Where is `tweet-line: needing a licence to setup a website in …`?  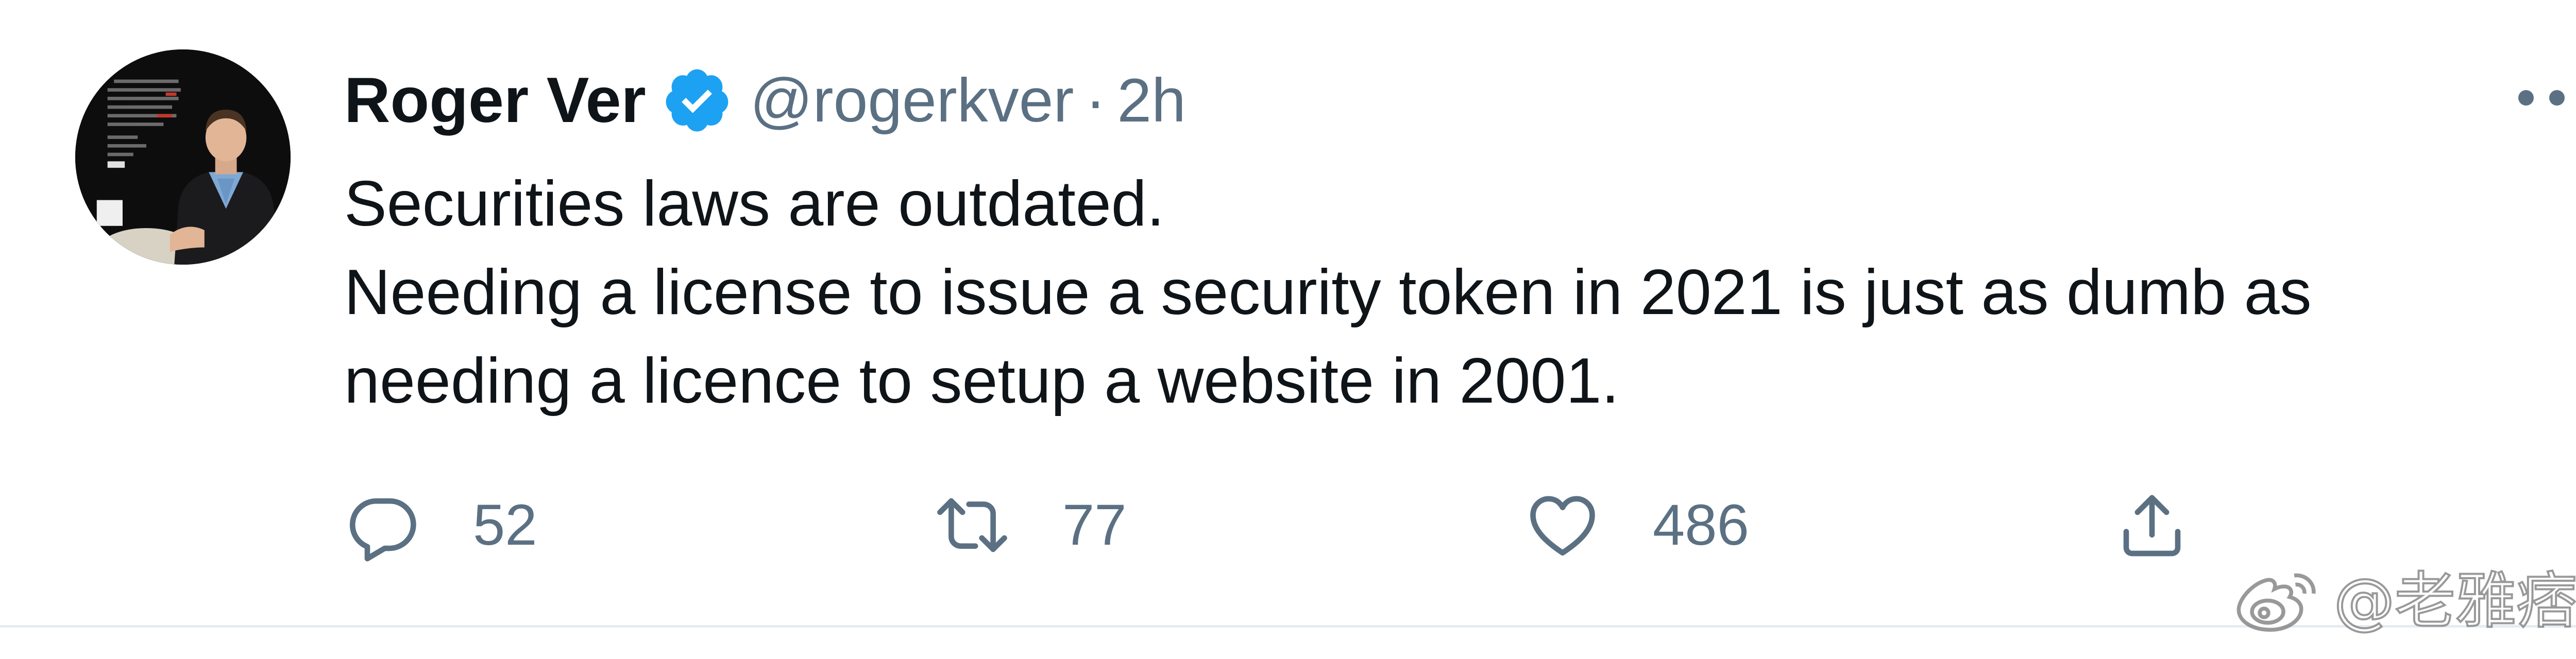 tweet-line: needing a licence to setup a website in … is located at coordinates (981, 381).